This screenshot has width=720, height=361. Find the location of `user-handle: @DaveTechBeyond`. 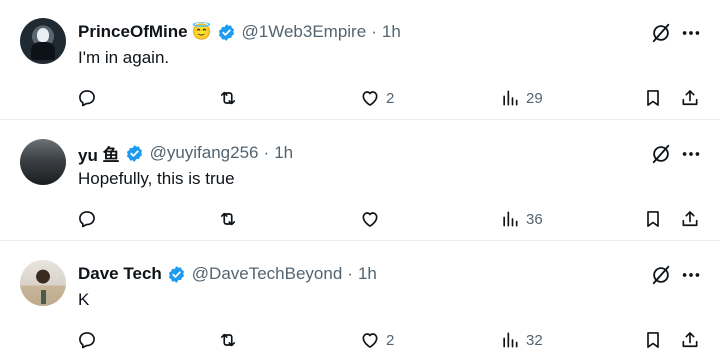

user-handle: @DaveTechBeyond is located at coordinates (267, 274).